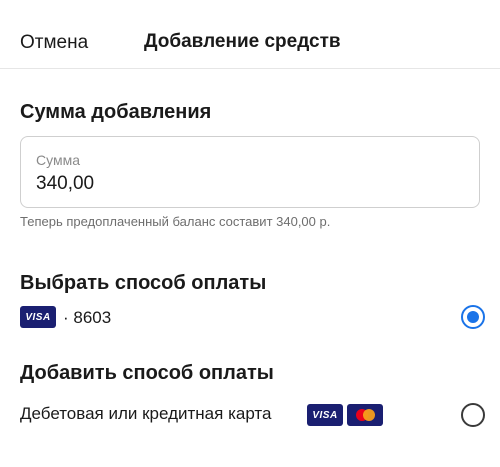  I want to click on cancel-button: Отмена, so click(54, 43).